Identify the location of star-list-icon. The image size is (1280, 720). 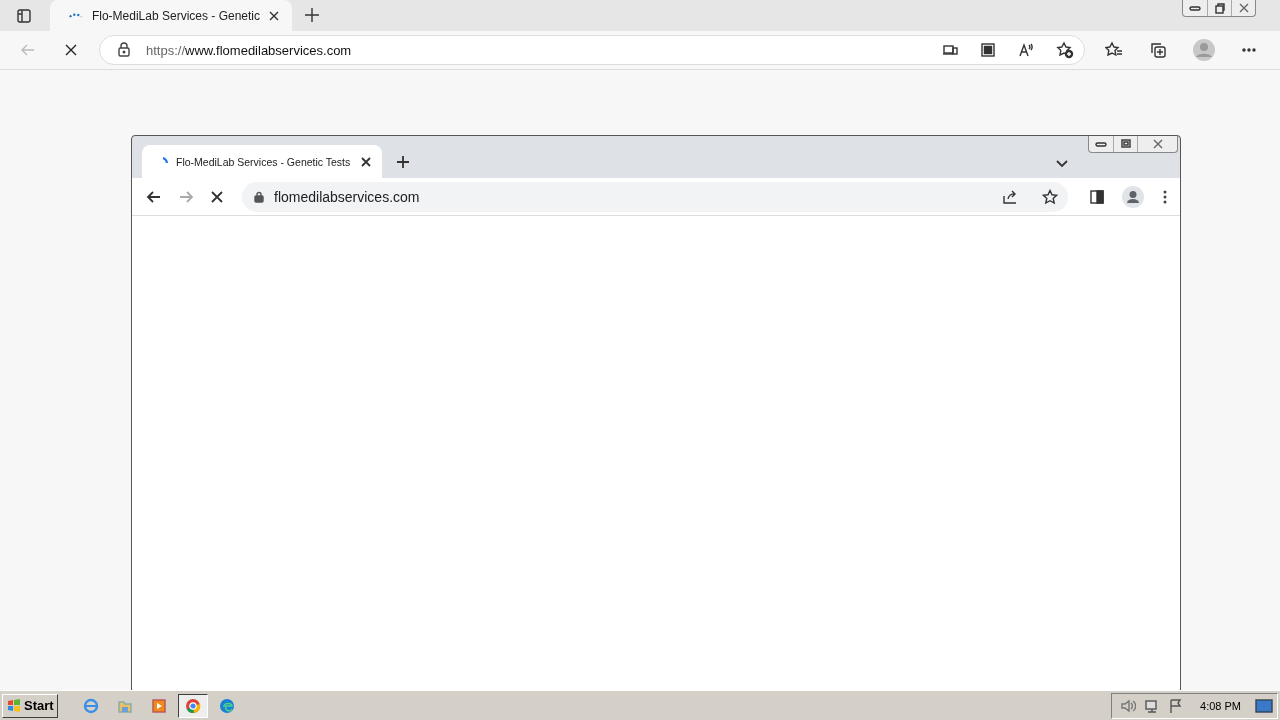
(1114, 50).